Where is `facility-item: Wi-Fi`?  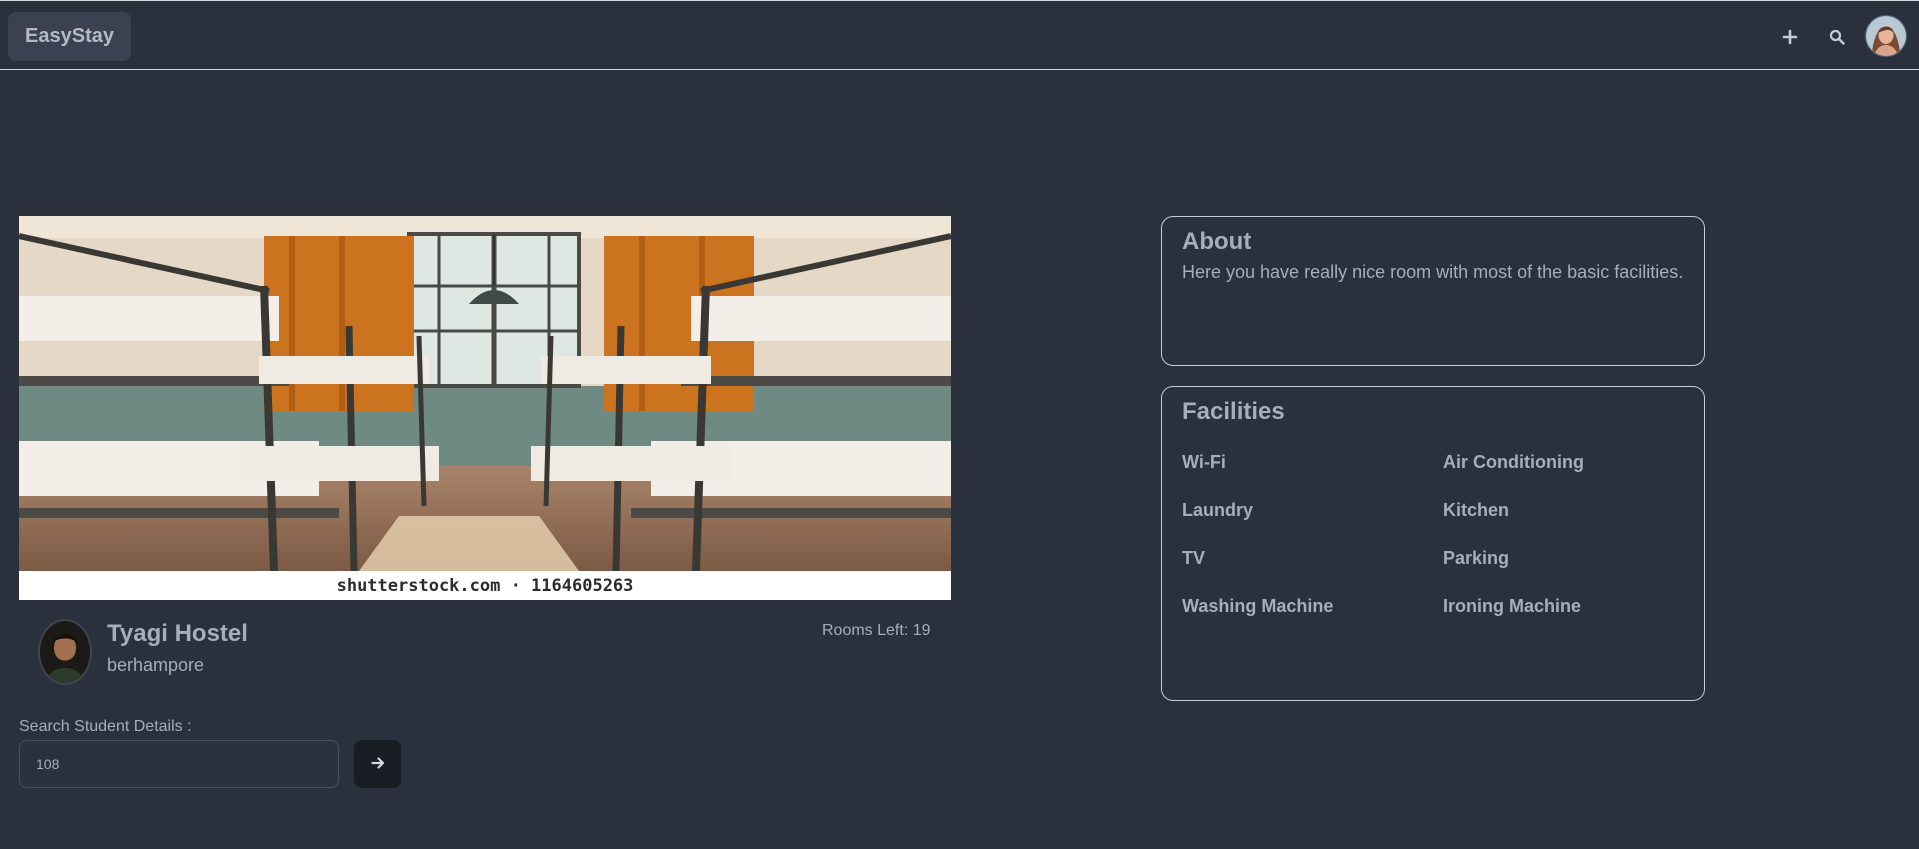
facility-item: Wi-Fi is located at coordinates (1204, 462).